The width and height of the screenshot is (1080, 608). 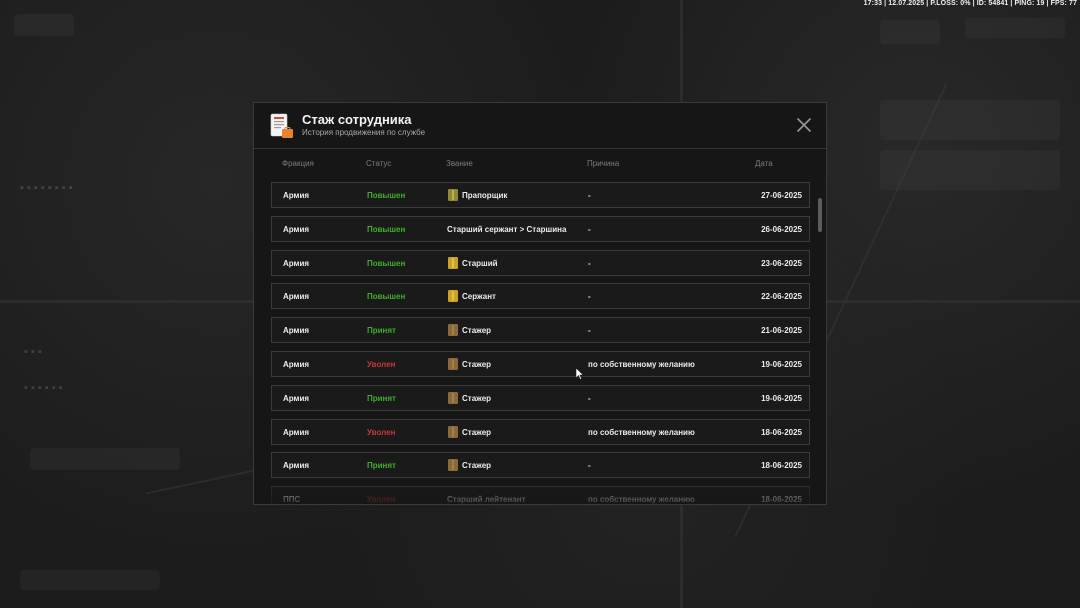 What do you see at coordinates (820, 215) in the screenshot?
I see `scrollbar-thumb` at bounding box center [820, 215].